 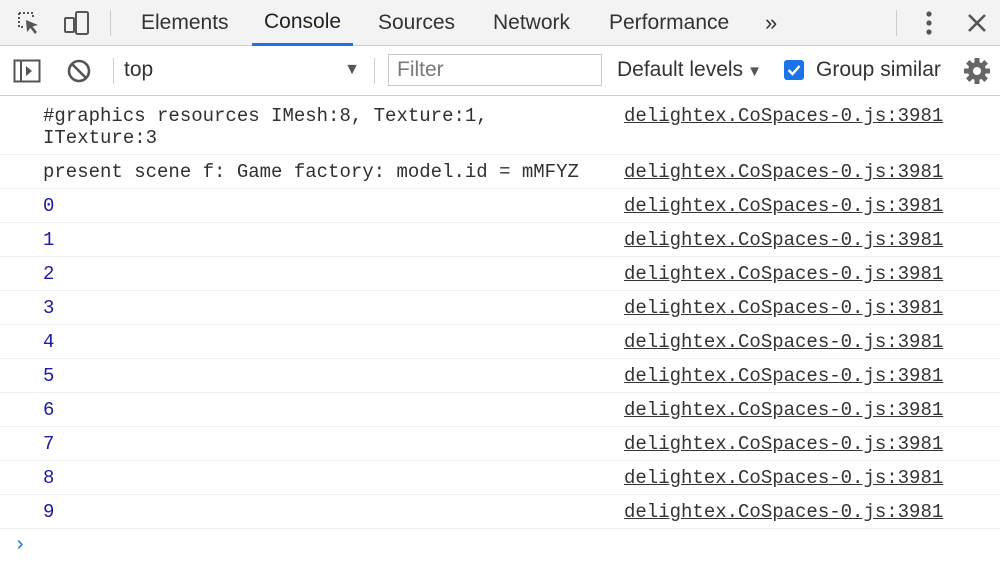 What do you see at coordinates (139, 69) in the screenshot?
I see `context-label: top` at bounding box center [139, 69].